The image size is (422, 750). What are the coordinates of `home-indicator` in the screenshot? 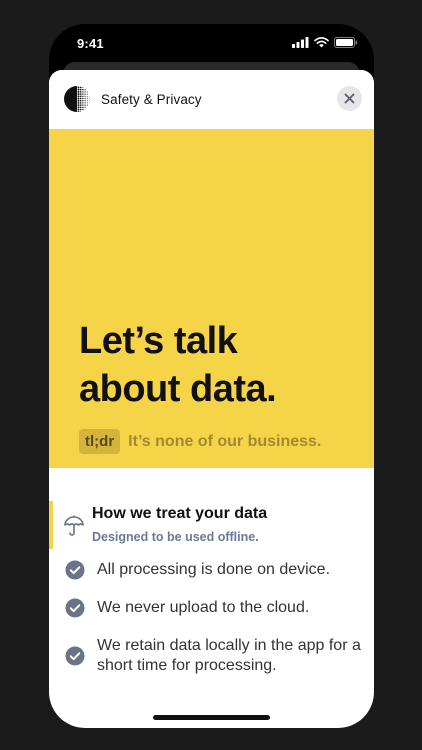 It's located at (211, 717).